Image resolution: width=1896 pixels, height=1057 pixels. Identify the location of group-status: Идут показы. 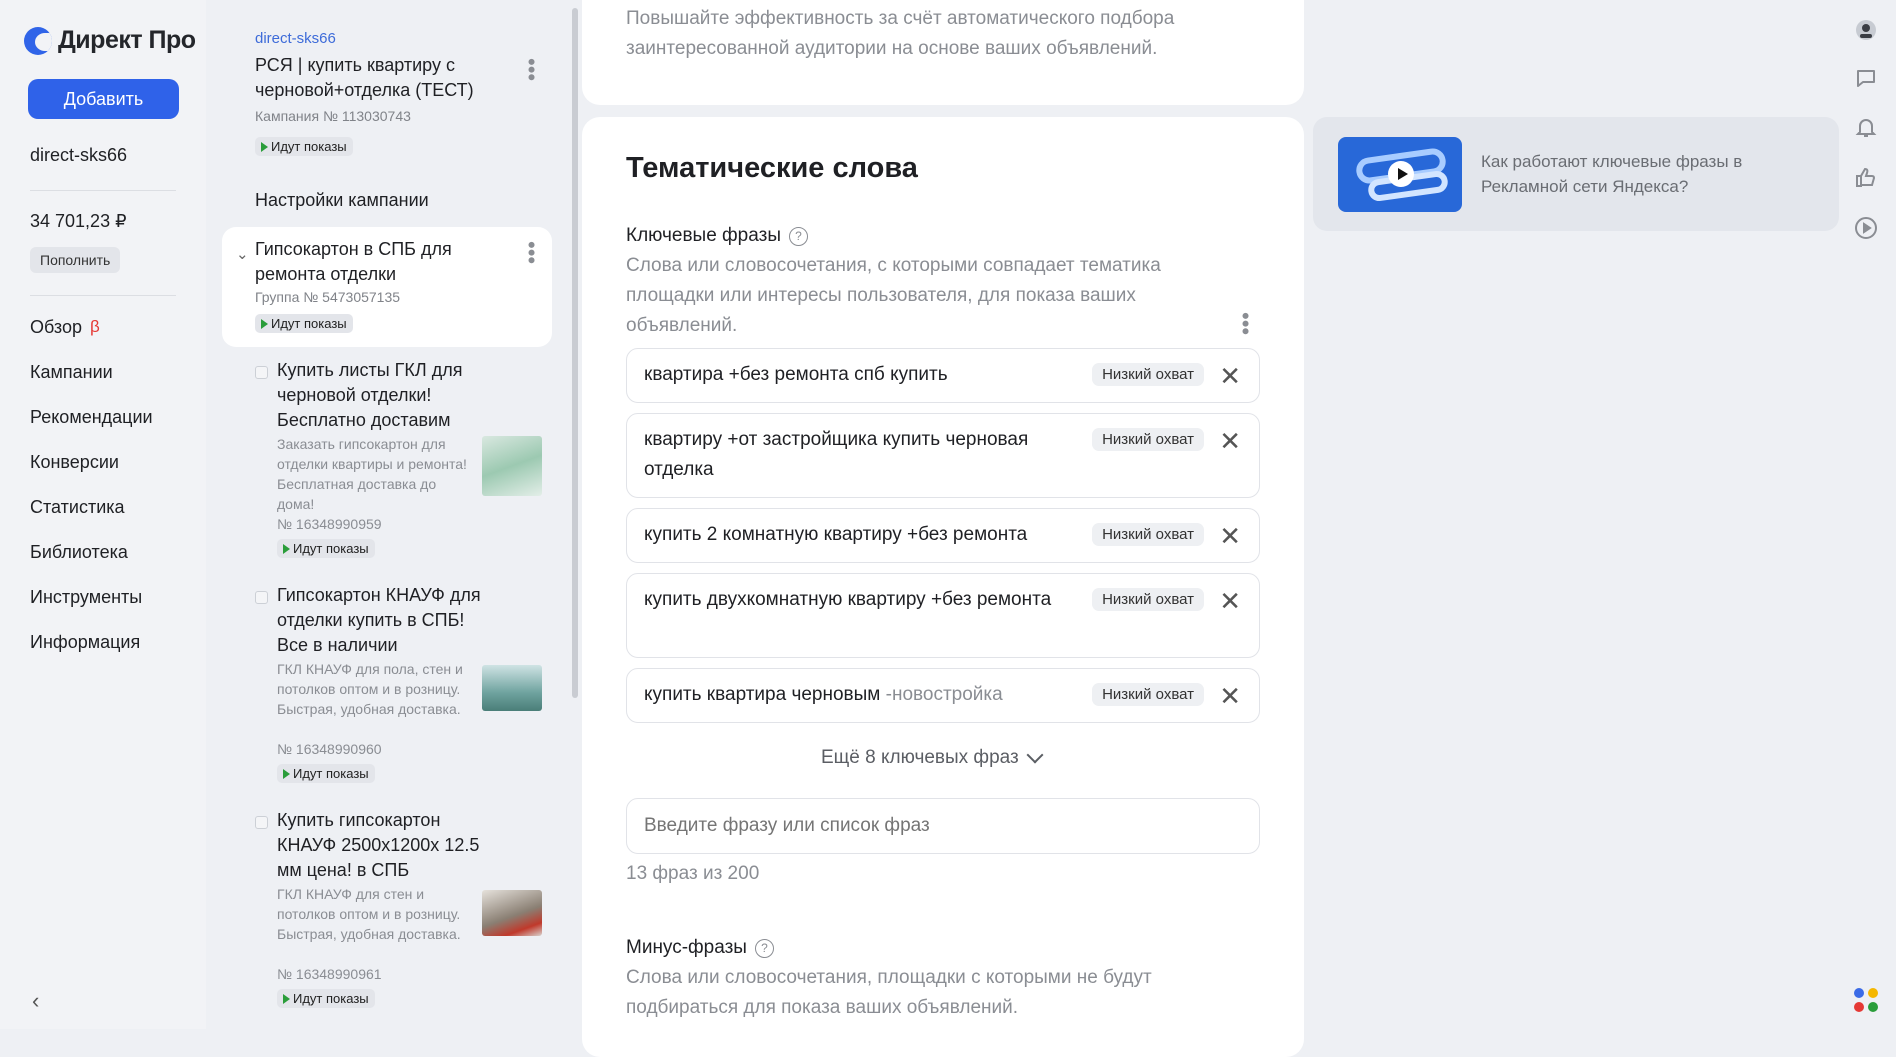
(304, 324).